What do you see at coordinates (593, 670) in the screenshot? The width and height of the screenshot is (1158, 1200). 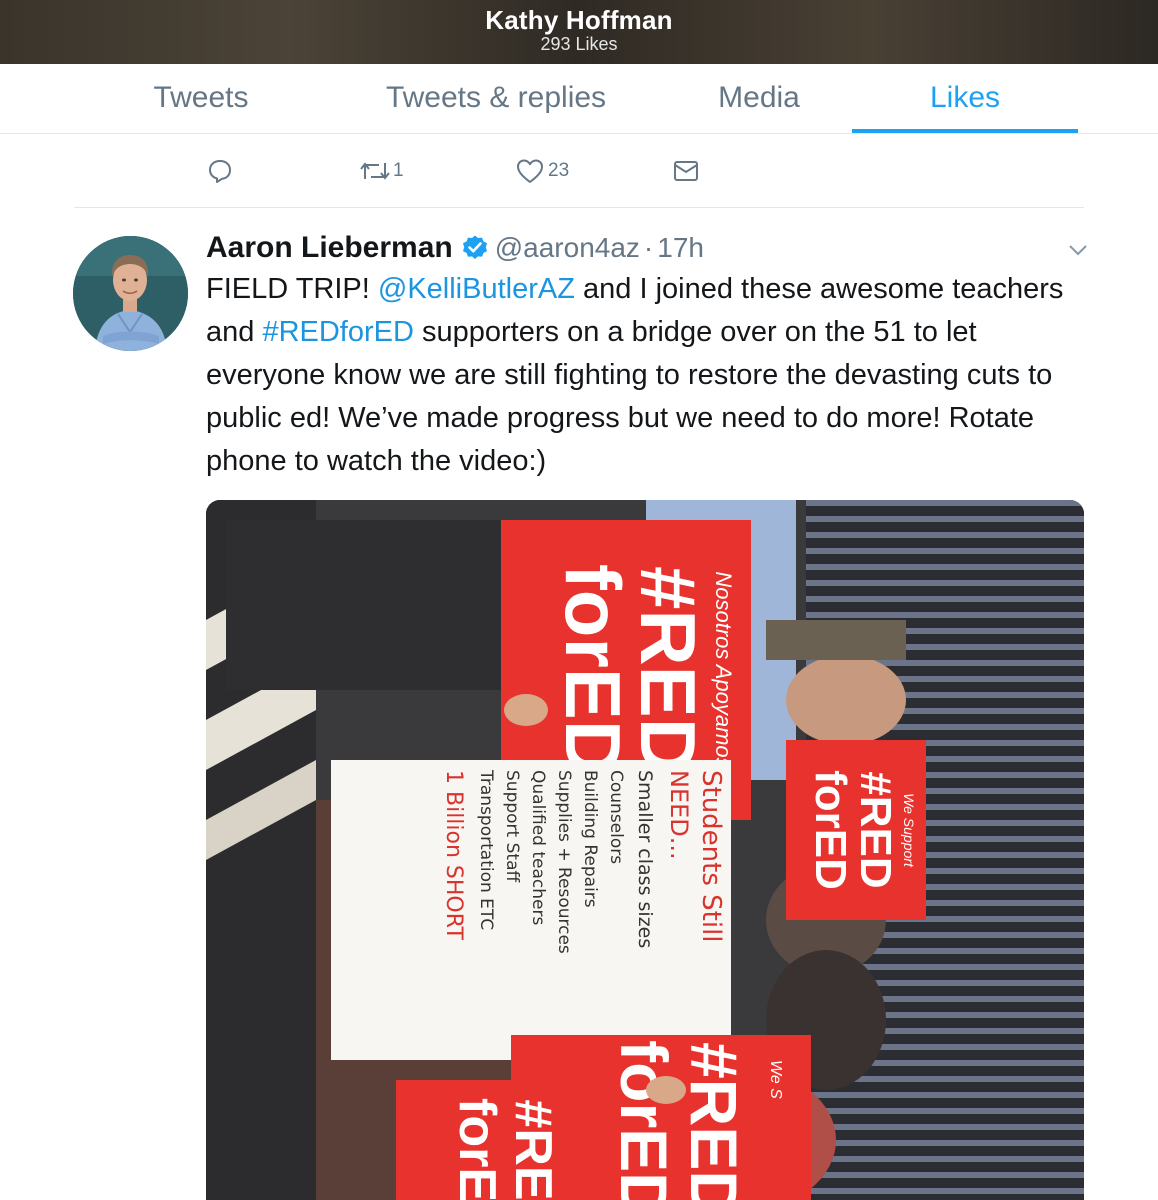 I see `sign-1-main-text-2: forED` at bounding box center [593, 670].